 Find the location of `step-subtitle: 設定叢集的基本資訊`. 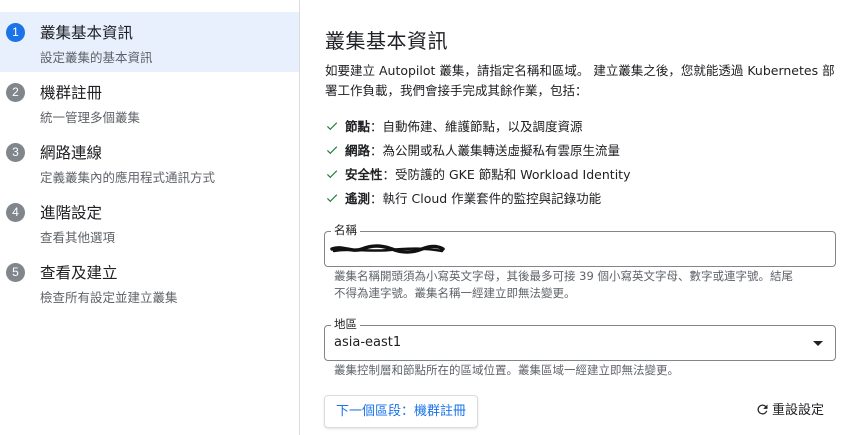

step-subtitle: 設定叢集的基本資訊 is located at coordinates (96, 57).